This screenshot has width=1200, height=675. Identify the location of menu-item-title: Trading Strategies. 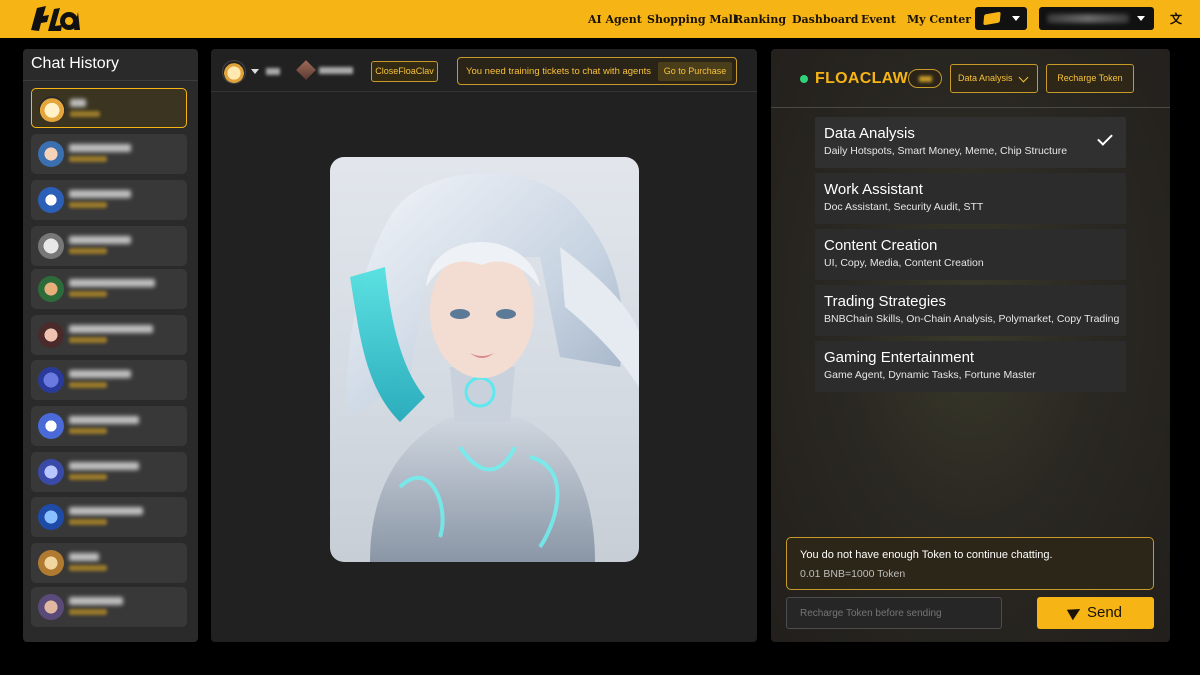
(885, 301).